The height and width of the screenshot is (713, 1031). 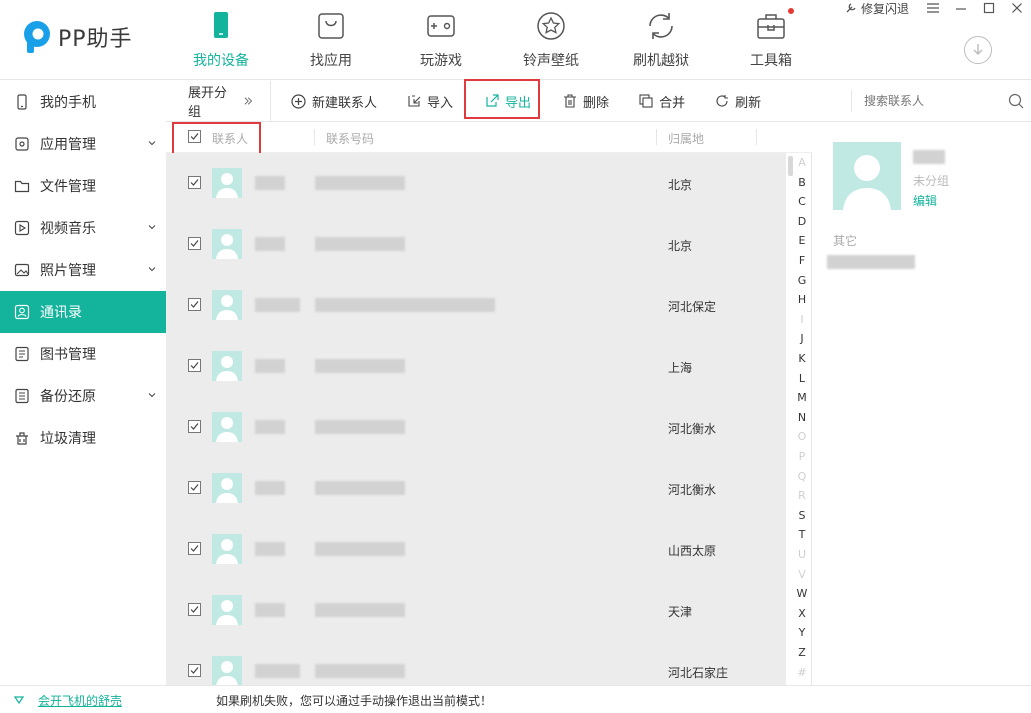 I want to click on column-header-phone: 联系号码, so click(x=350, y=138).